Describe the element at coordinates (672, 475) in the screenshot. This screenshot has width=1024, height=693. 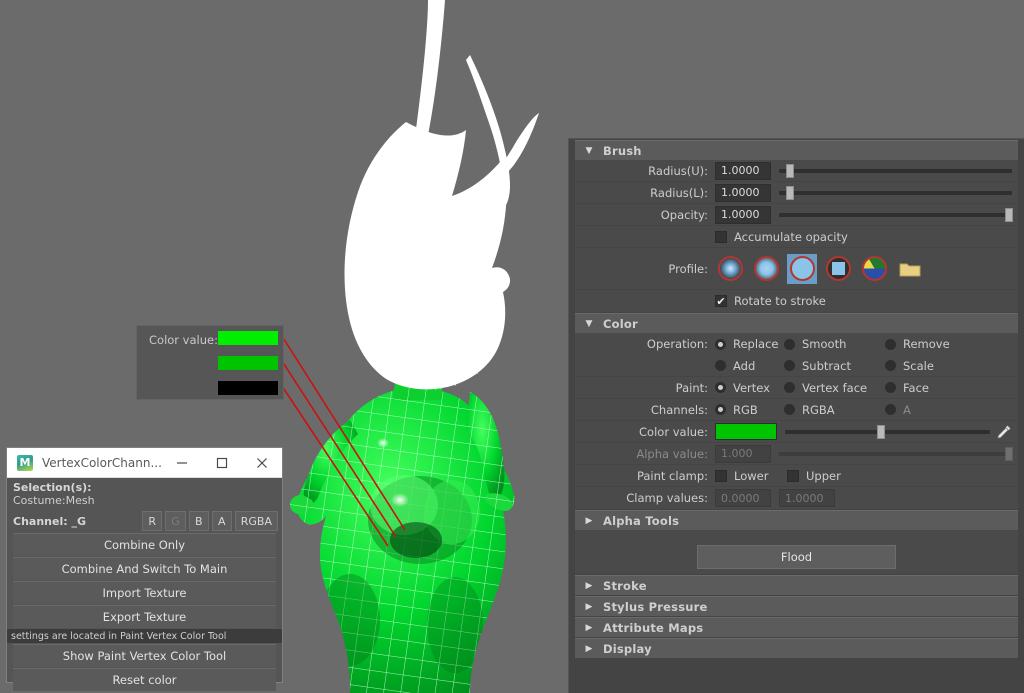
I see `paint-clamp-label: Paint clamp:` at that location.